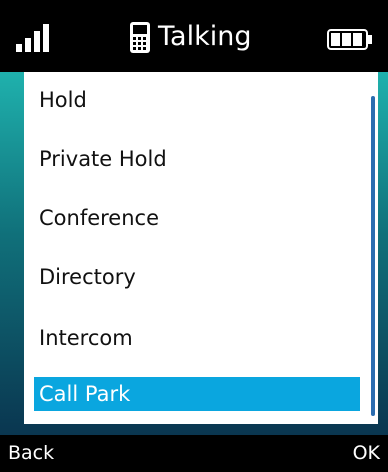 The image size is (388, 472). Describe the element at coordinates (366, 453) in the screenshot. I see `ok-softkey: OK` at that location.